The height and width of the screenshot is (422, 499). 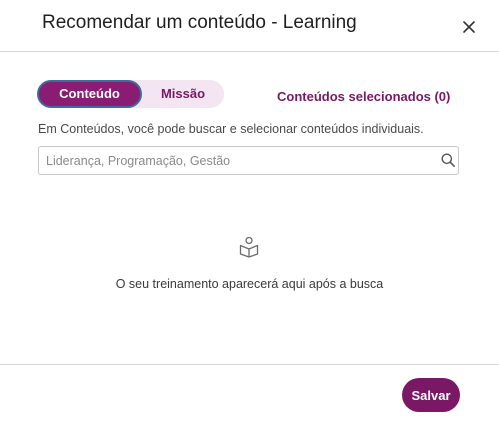 I want to click on close-icon, so click(x=469, y=27).